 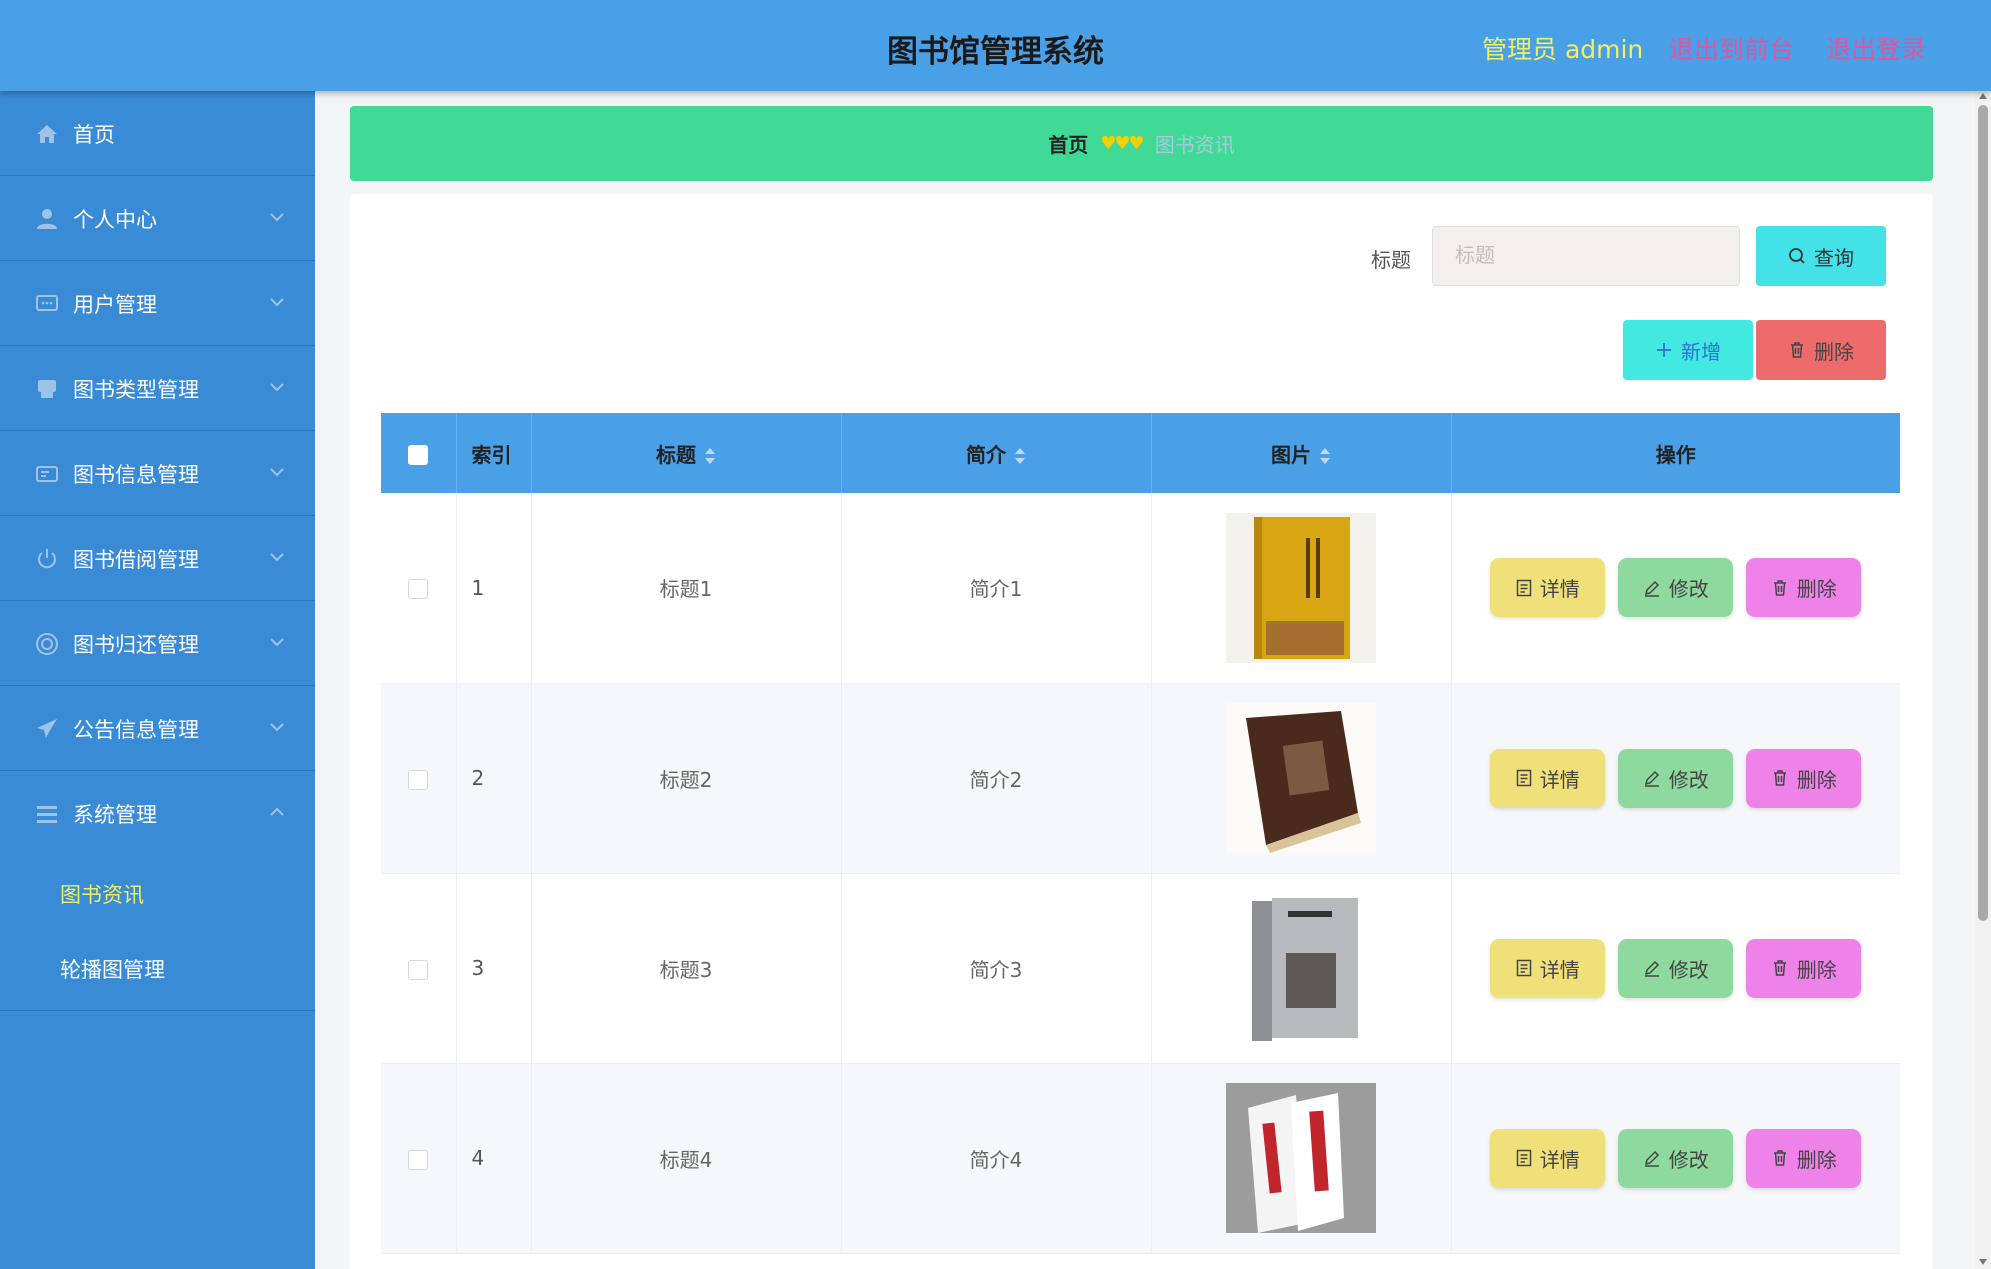 I want to click on row-title: 标题1, so click(x=686, y=588).